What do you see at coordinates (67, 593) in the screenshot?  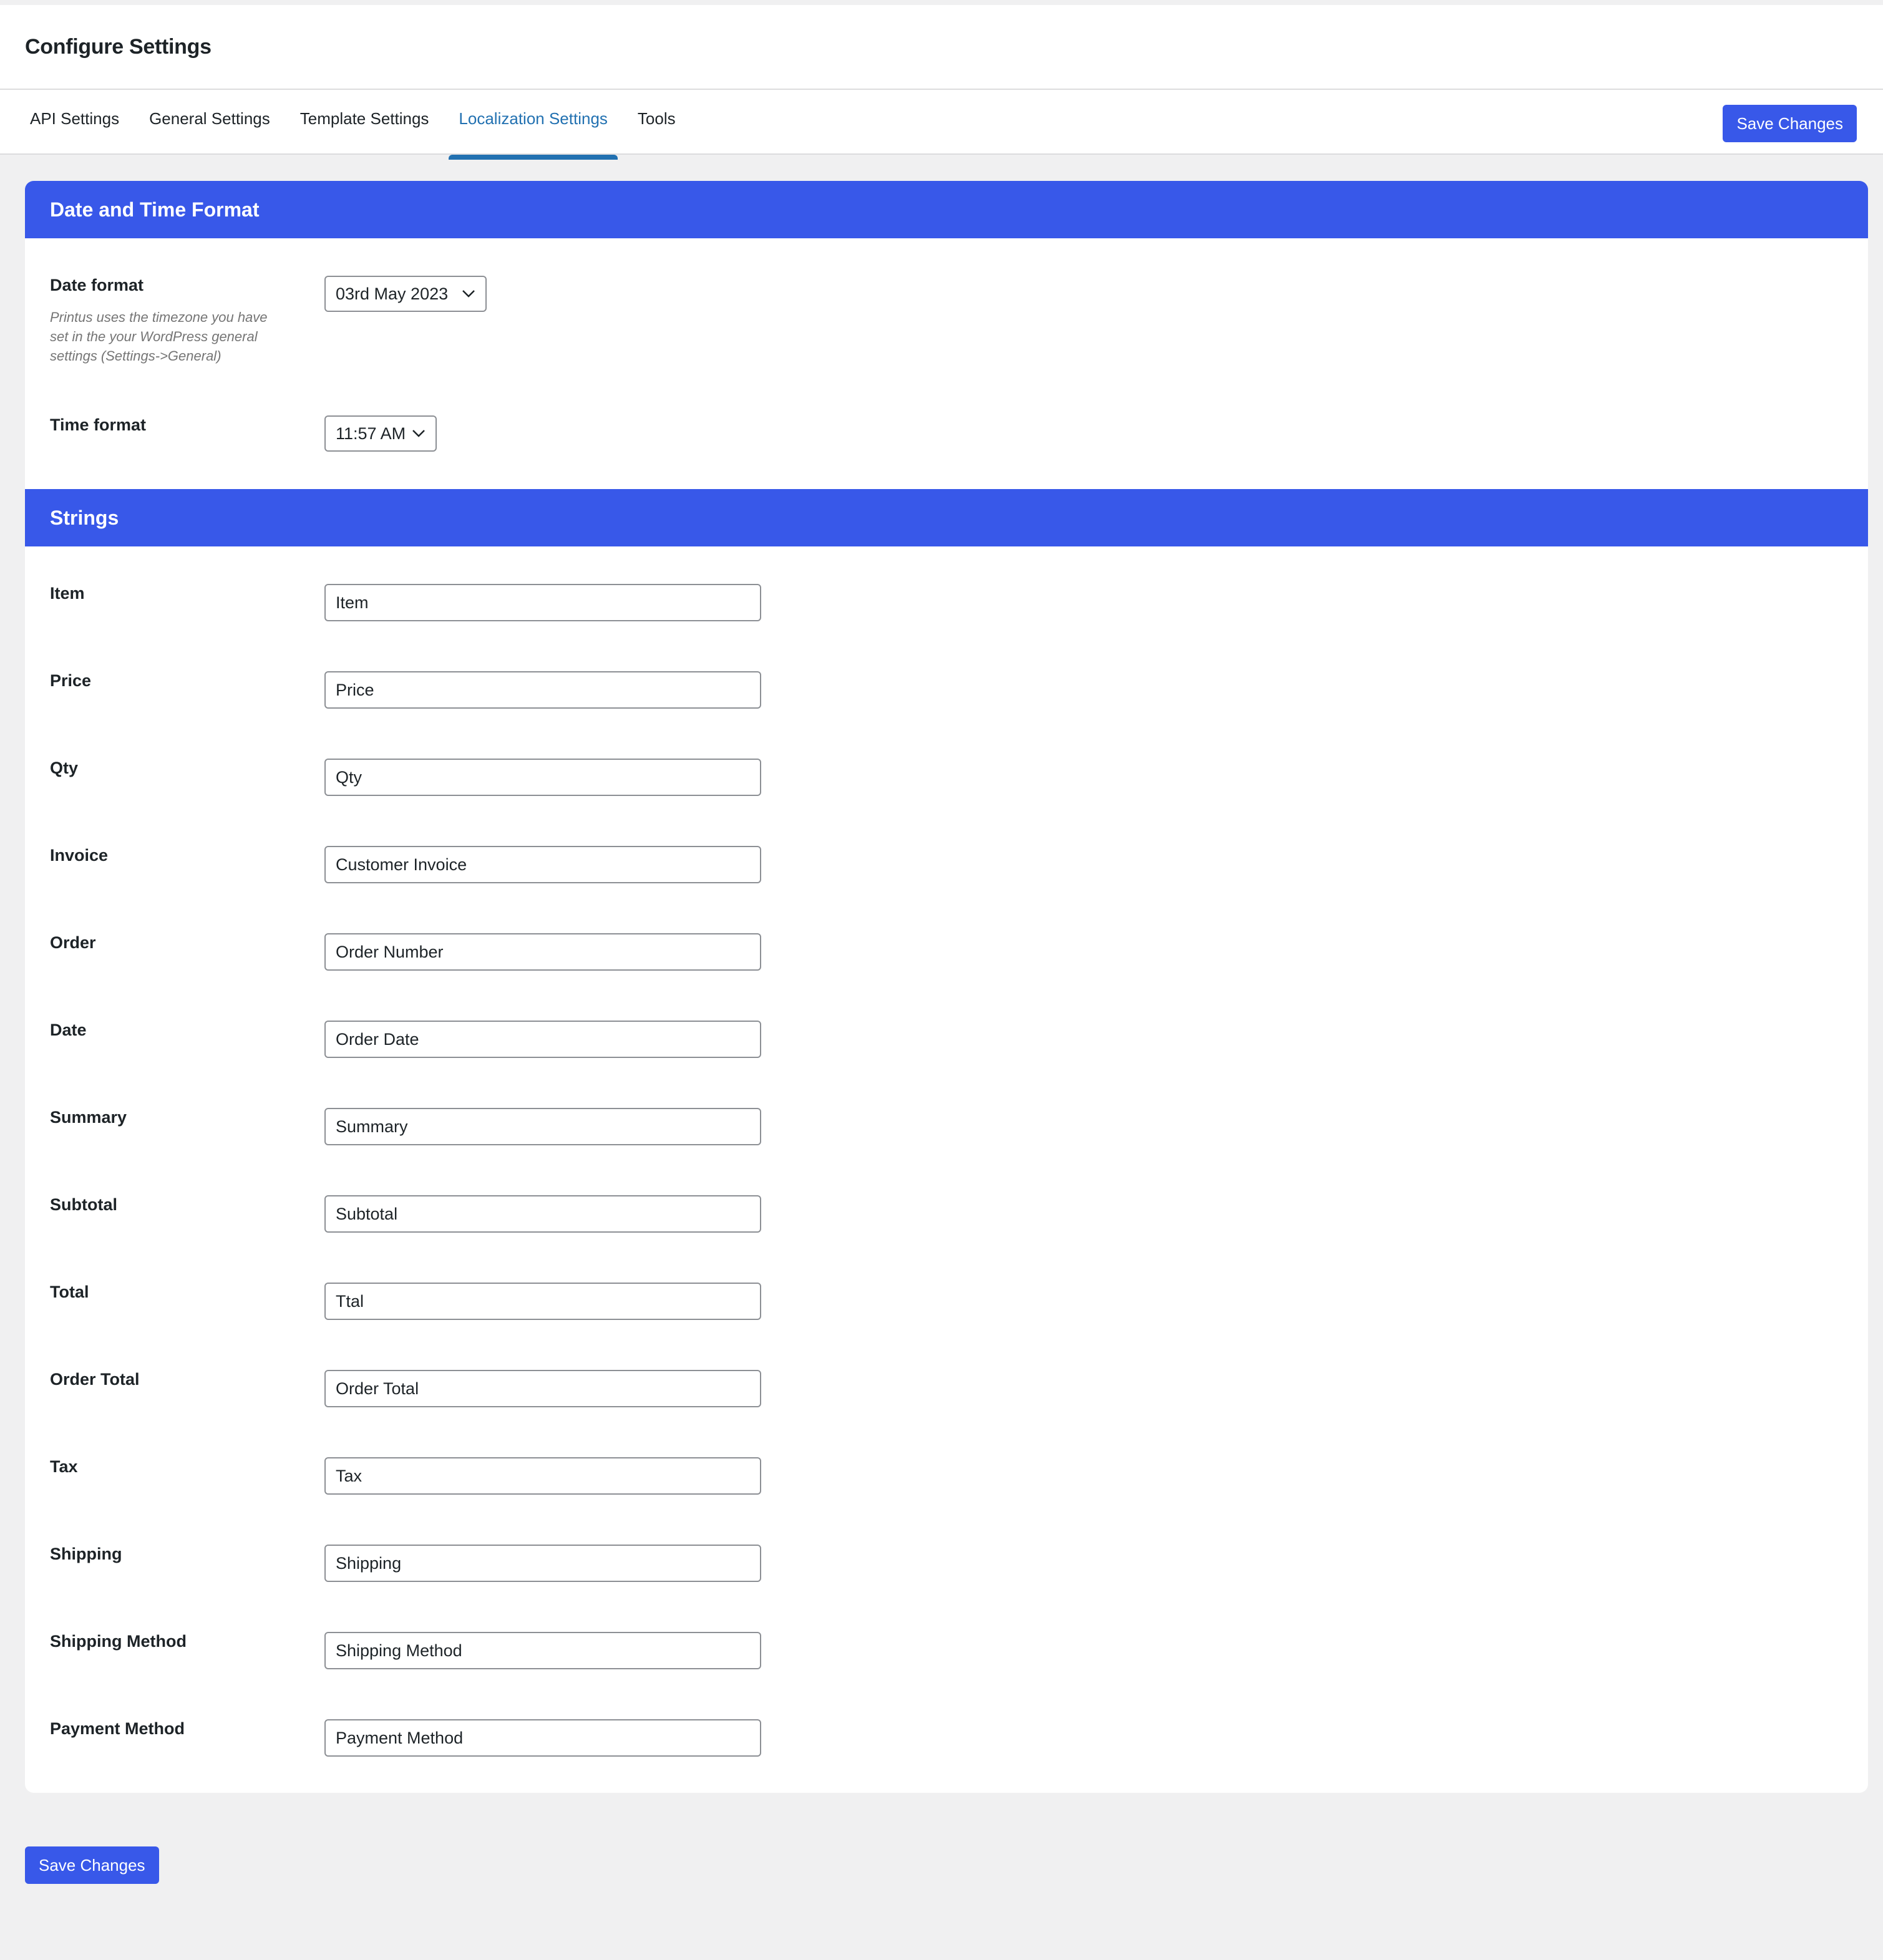 I see `string-field-label: Item` at bounding box center [67, 593].